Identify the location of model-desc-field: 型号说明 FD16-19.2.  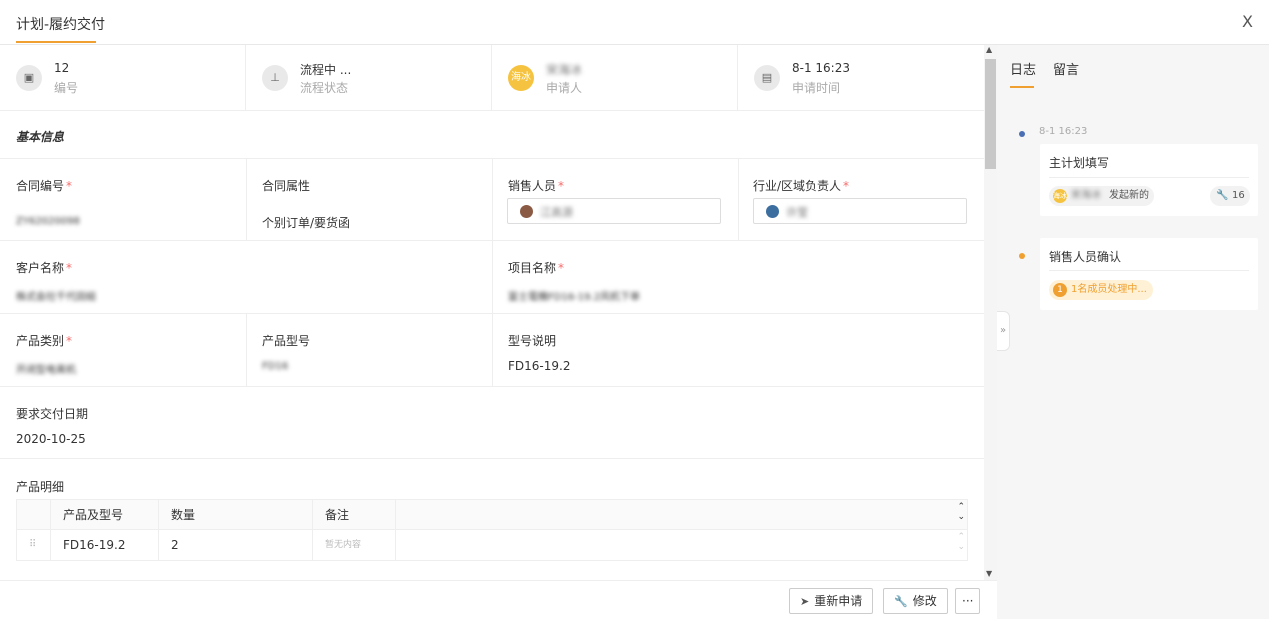
(539, 352).